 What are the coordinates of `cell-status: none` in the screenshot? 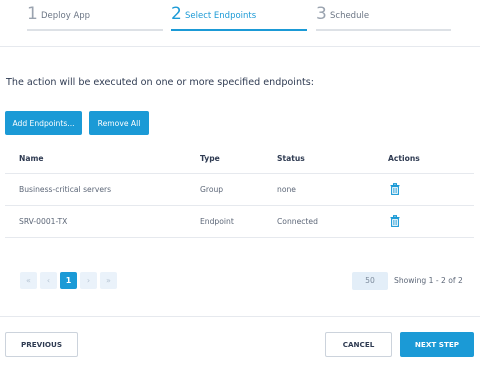 It's located at (332, 189).